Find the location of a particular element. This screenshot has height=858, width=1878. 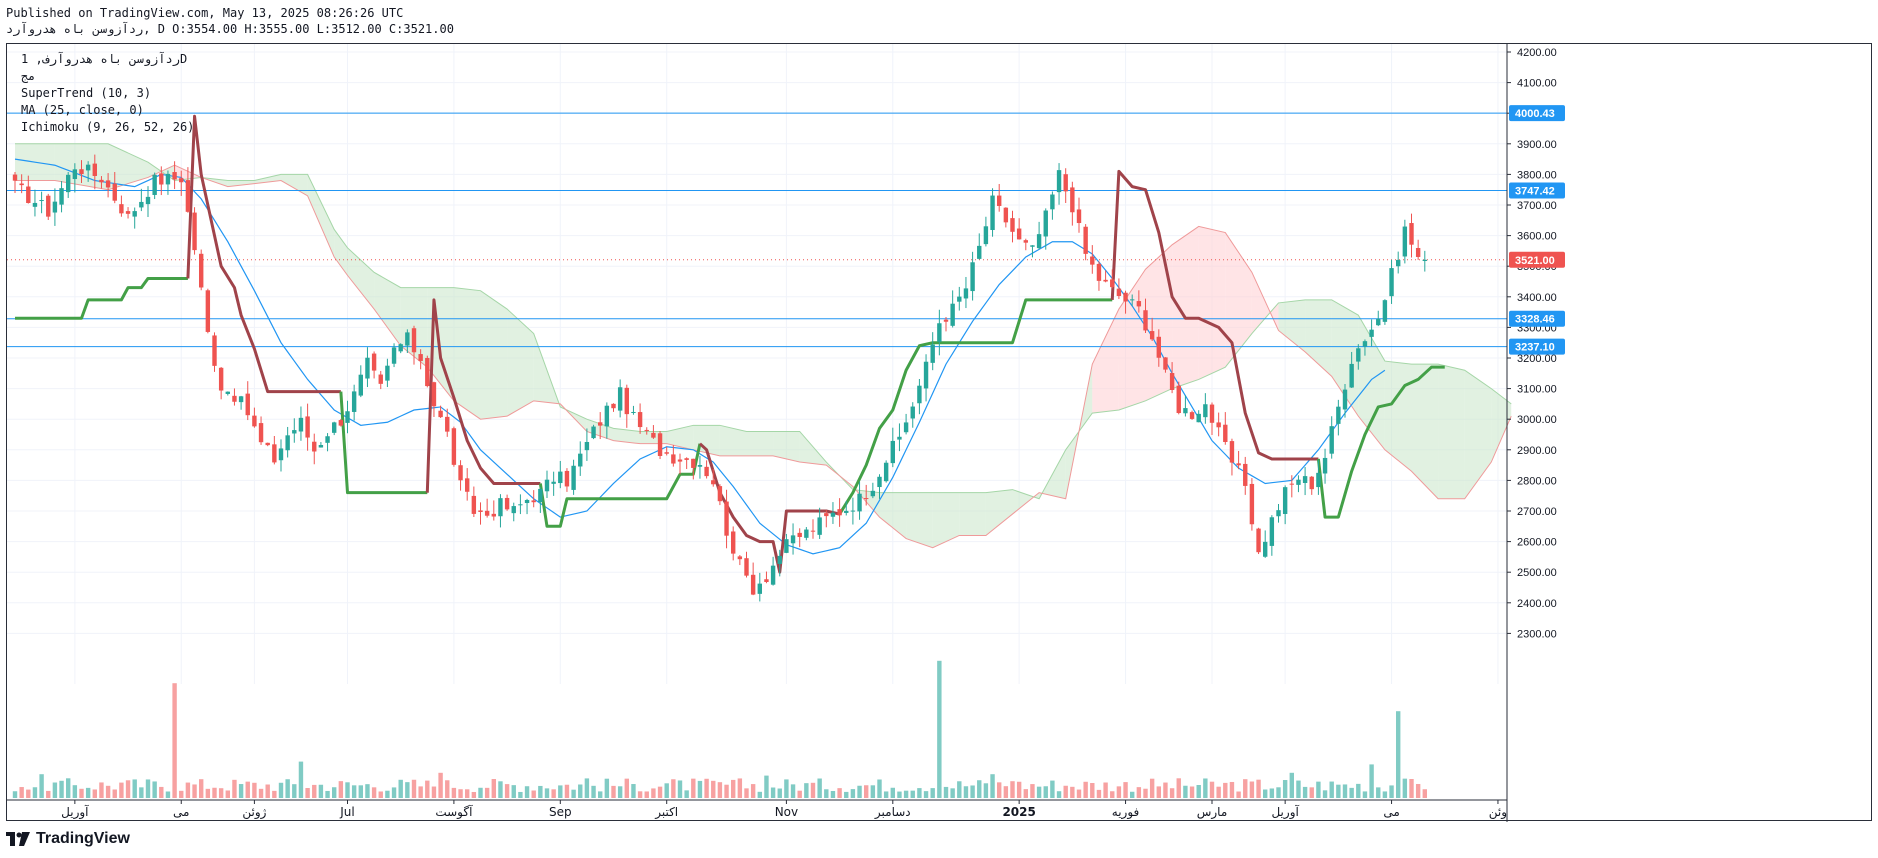

time-tick-label: اکتبر is located at coordinates (666, 812).